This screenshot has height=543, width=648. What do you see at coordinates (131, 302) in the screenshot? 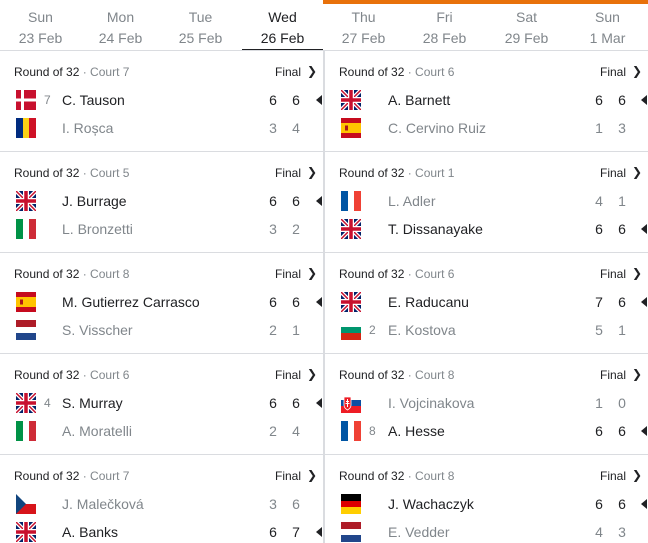
I see `player-name: M. Gutierrez Carrasco` at bounding box center [131, 302].